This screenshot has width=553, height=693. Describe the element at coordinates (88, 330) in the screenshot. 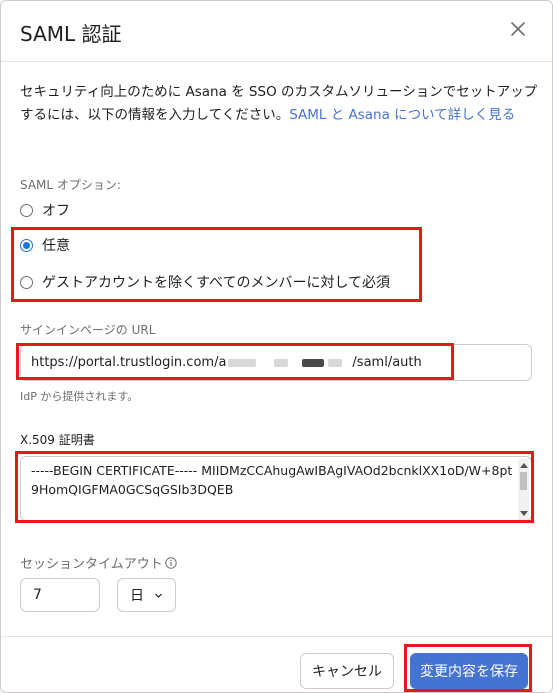

I see `signin-url-label: サインインページの URL` at that location.